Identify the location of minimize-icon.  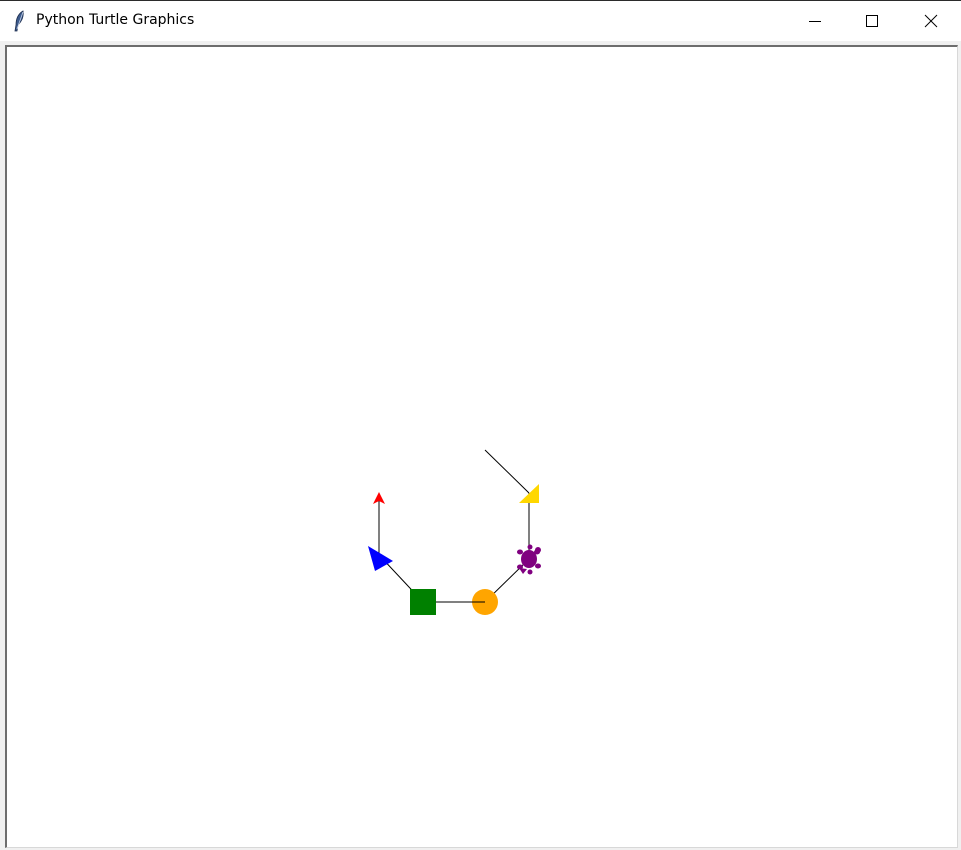
(815, 21).